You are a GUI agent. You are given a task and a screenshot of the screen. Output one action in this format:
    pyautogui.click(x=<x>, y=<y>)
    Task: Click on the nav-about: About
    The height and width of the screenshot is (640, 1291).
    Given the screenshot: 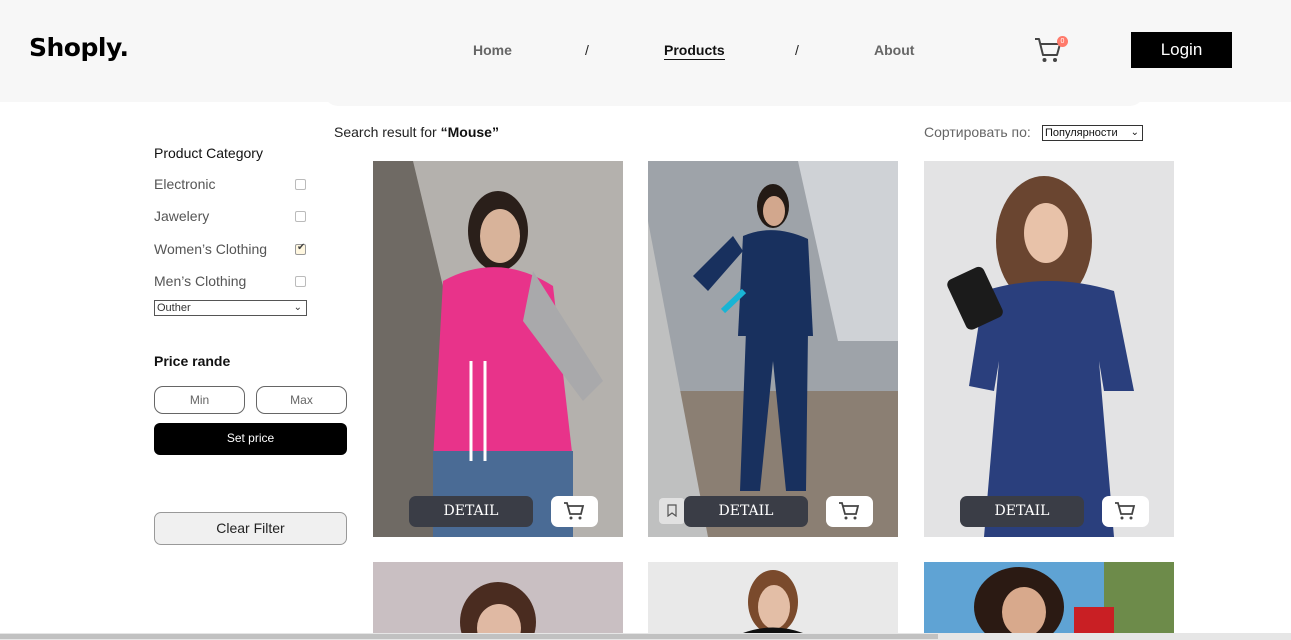 What is the action you would take?
    pyautogui.click(x=894, y=50)
    